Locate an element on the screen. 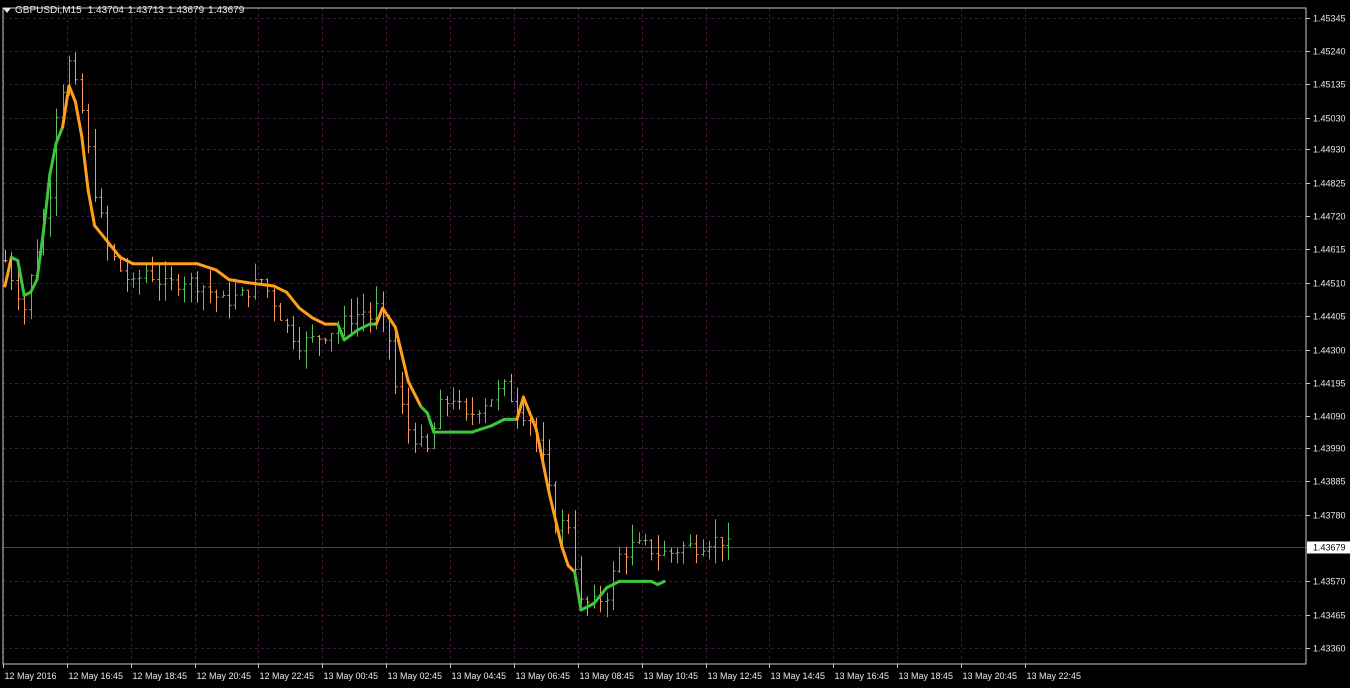 Image resolution: width=1350 pixels, height=688 pixels. triangle-down-icon is located at coordinates (7, 10).